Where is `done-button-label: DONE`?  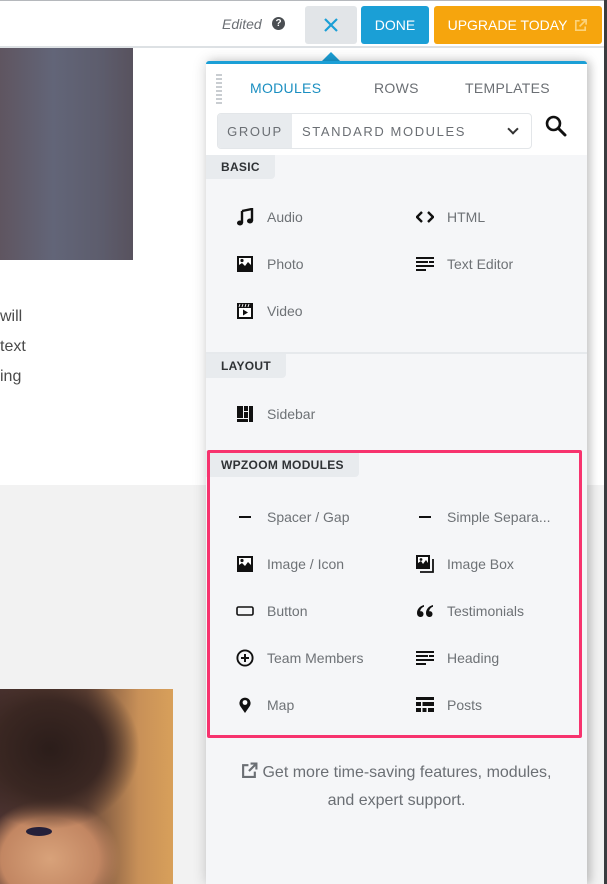 done-button-label: DONE is located at coordinates (395, 25).